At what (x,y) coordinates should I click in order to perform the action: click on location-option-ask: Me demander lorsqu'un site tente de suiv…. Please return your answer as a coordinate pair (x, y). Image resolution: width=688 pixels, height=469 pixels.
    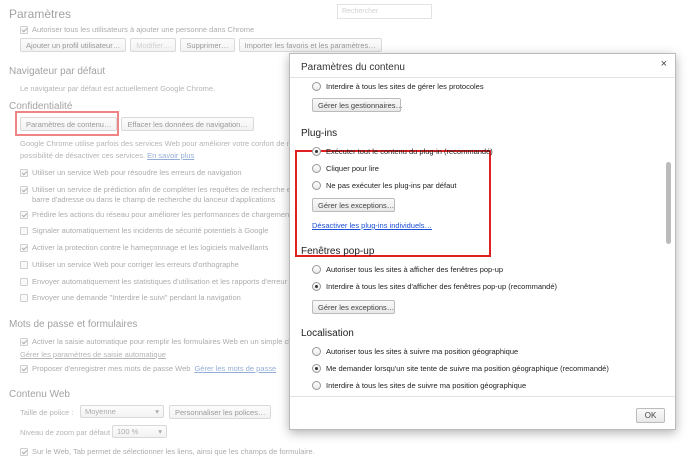
    Looking at the image, I should click on (460, 368).